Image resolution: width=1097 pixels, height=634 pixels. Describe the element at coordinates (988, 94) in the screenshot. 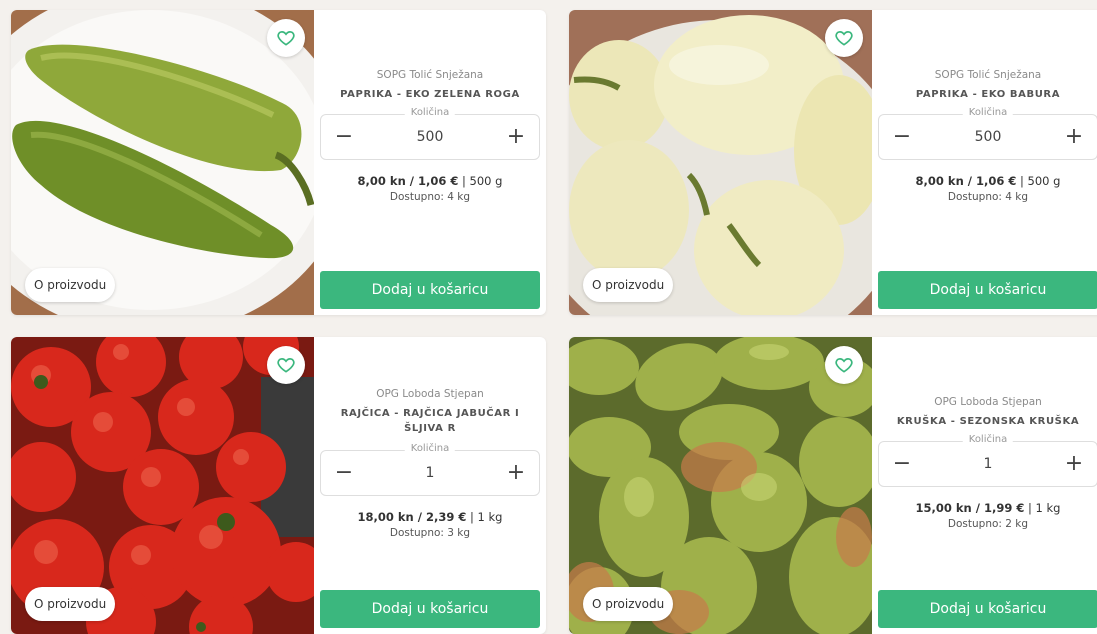

I see `product-name: PAPRIKA - EKO BABURA` at that location.